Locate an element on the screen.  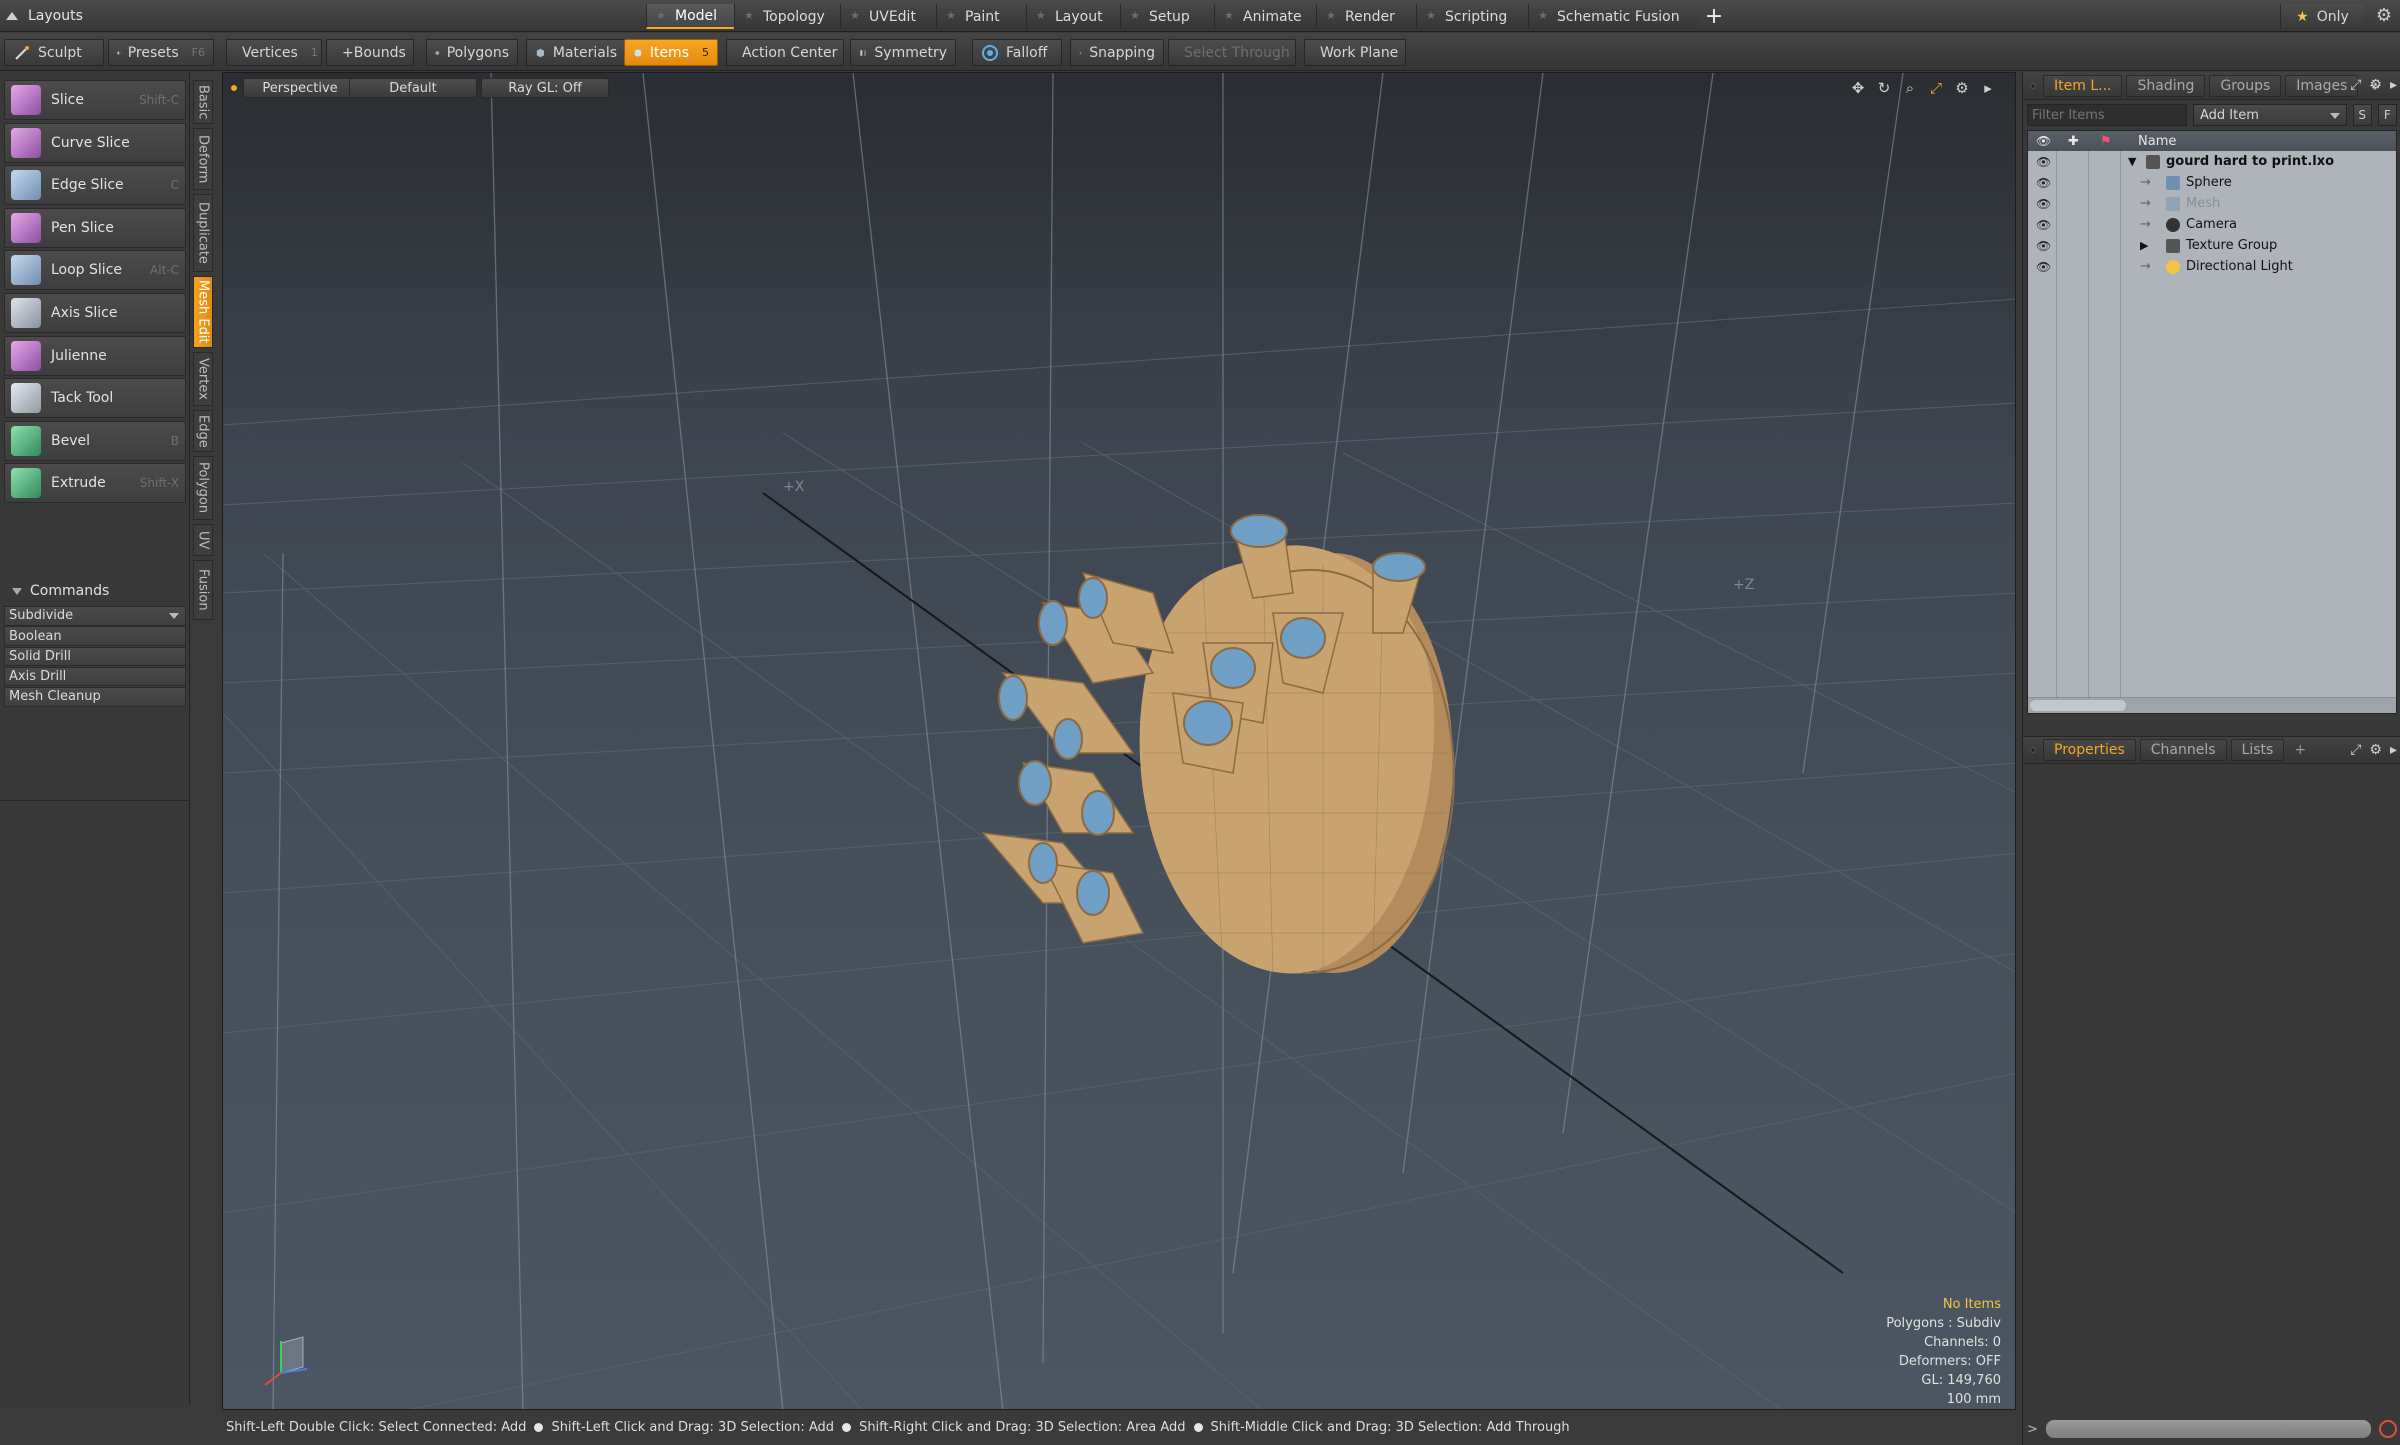
tab-schematic-fusion: ★ Schematic Fusion is located at coordinates (1613, 16).